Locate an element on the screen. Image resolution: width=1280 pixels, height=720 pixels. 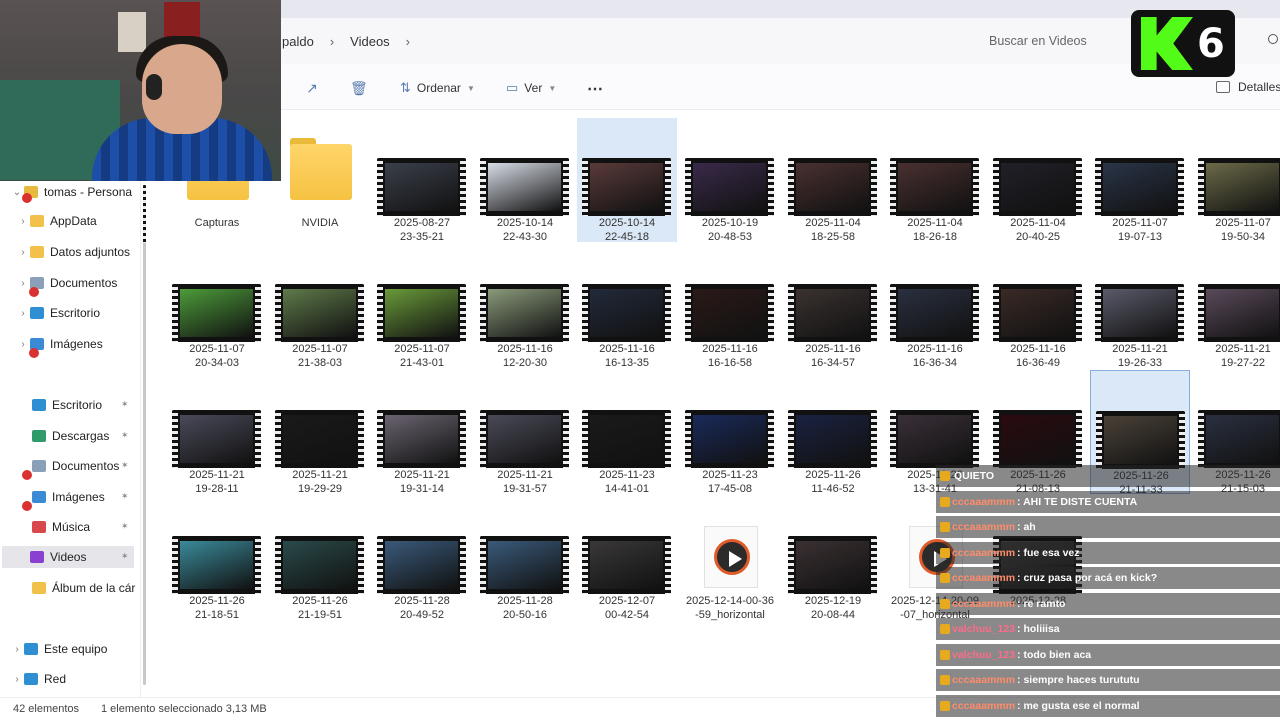
file-item: 2025-11-07 19-07-13 is located at coordinates (1140, 180).